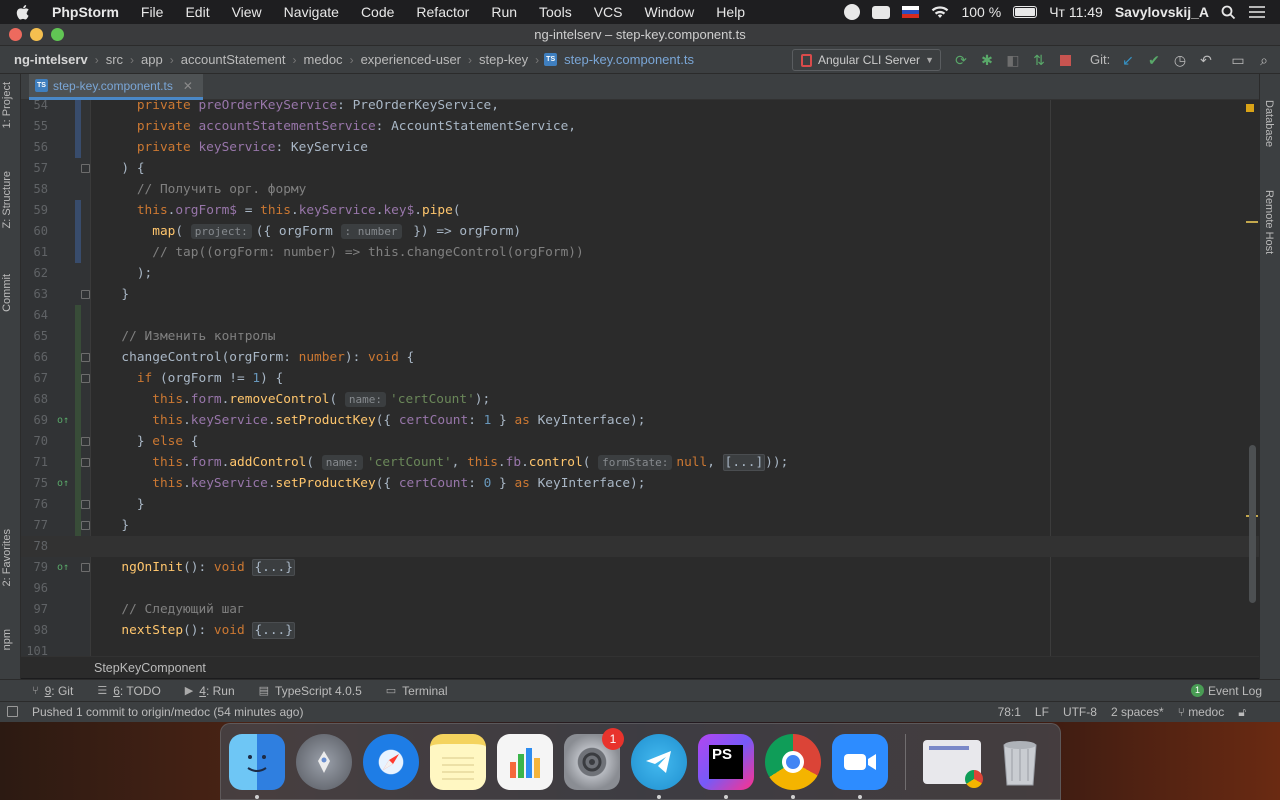  I want to click on code-line: 98 nextStep(): void {...}, so click(640, 630).